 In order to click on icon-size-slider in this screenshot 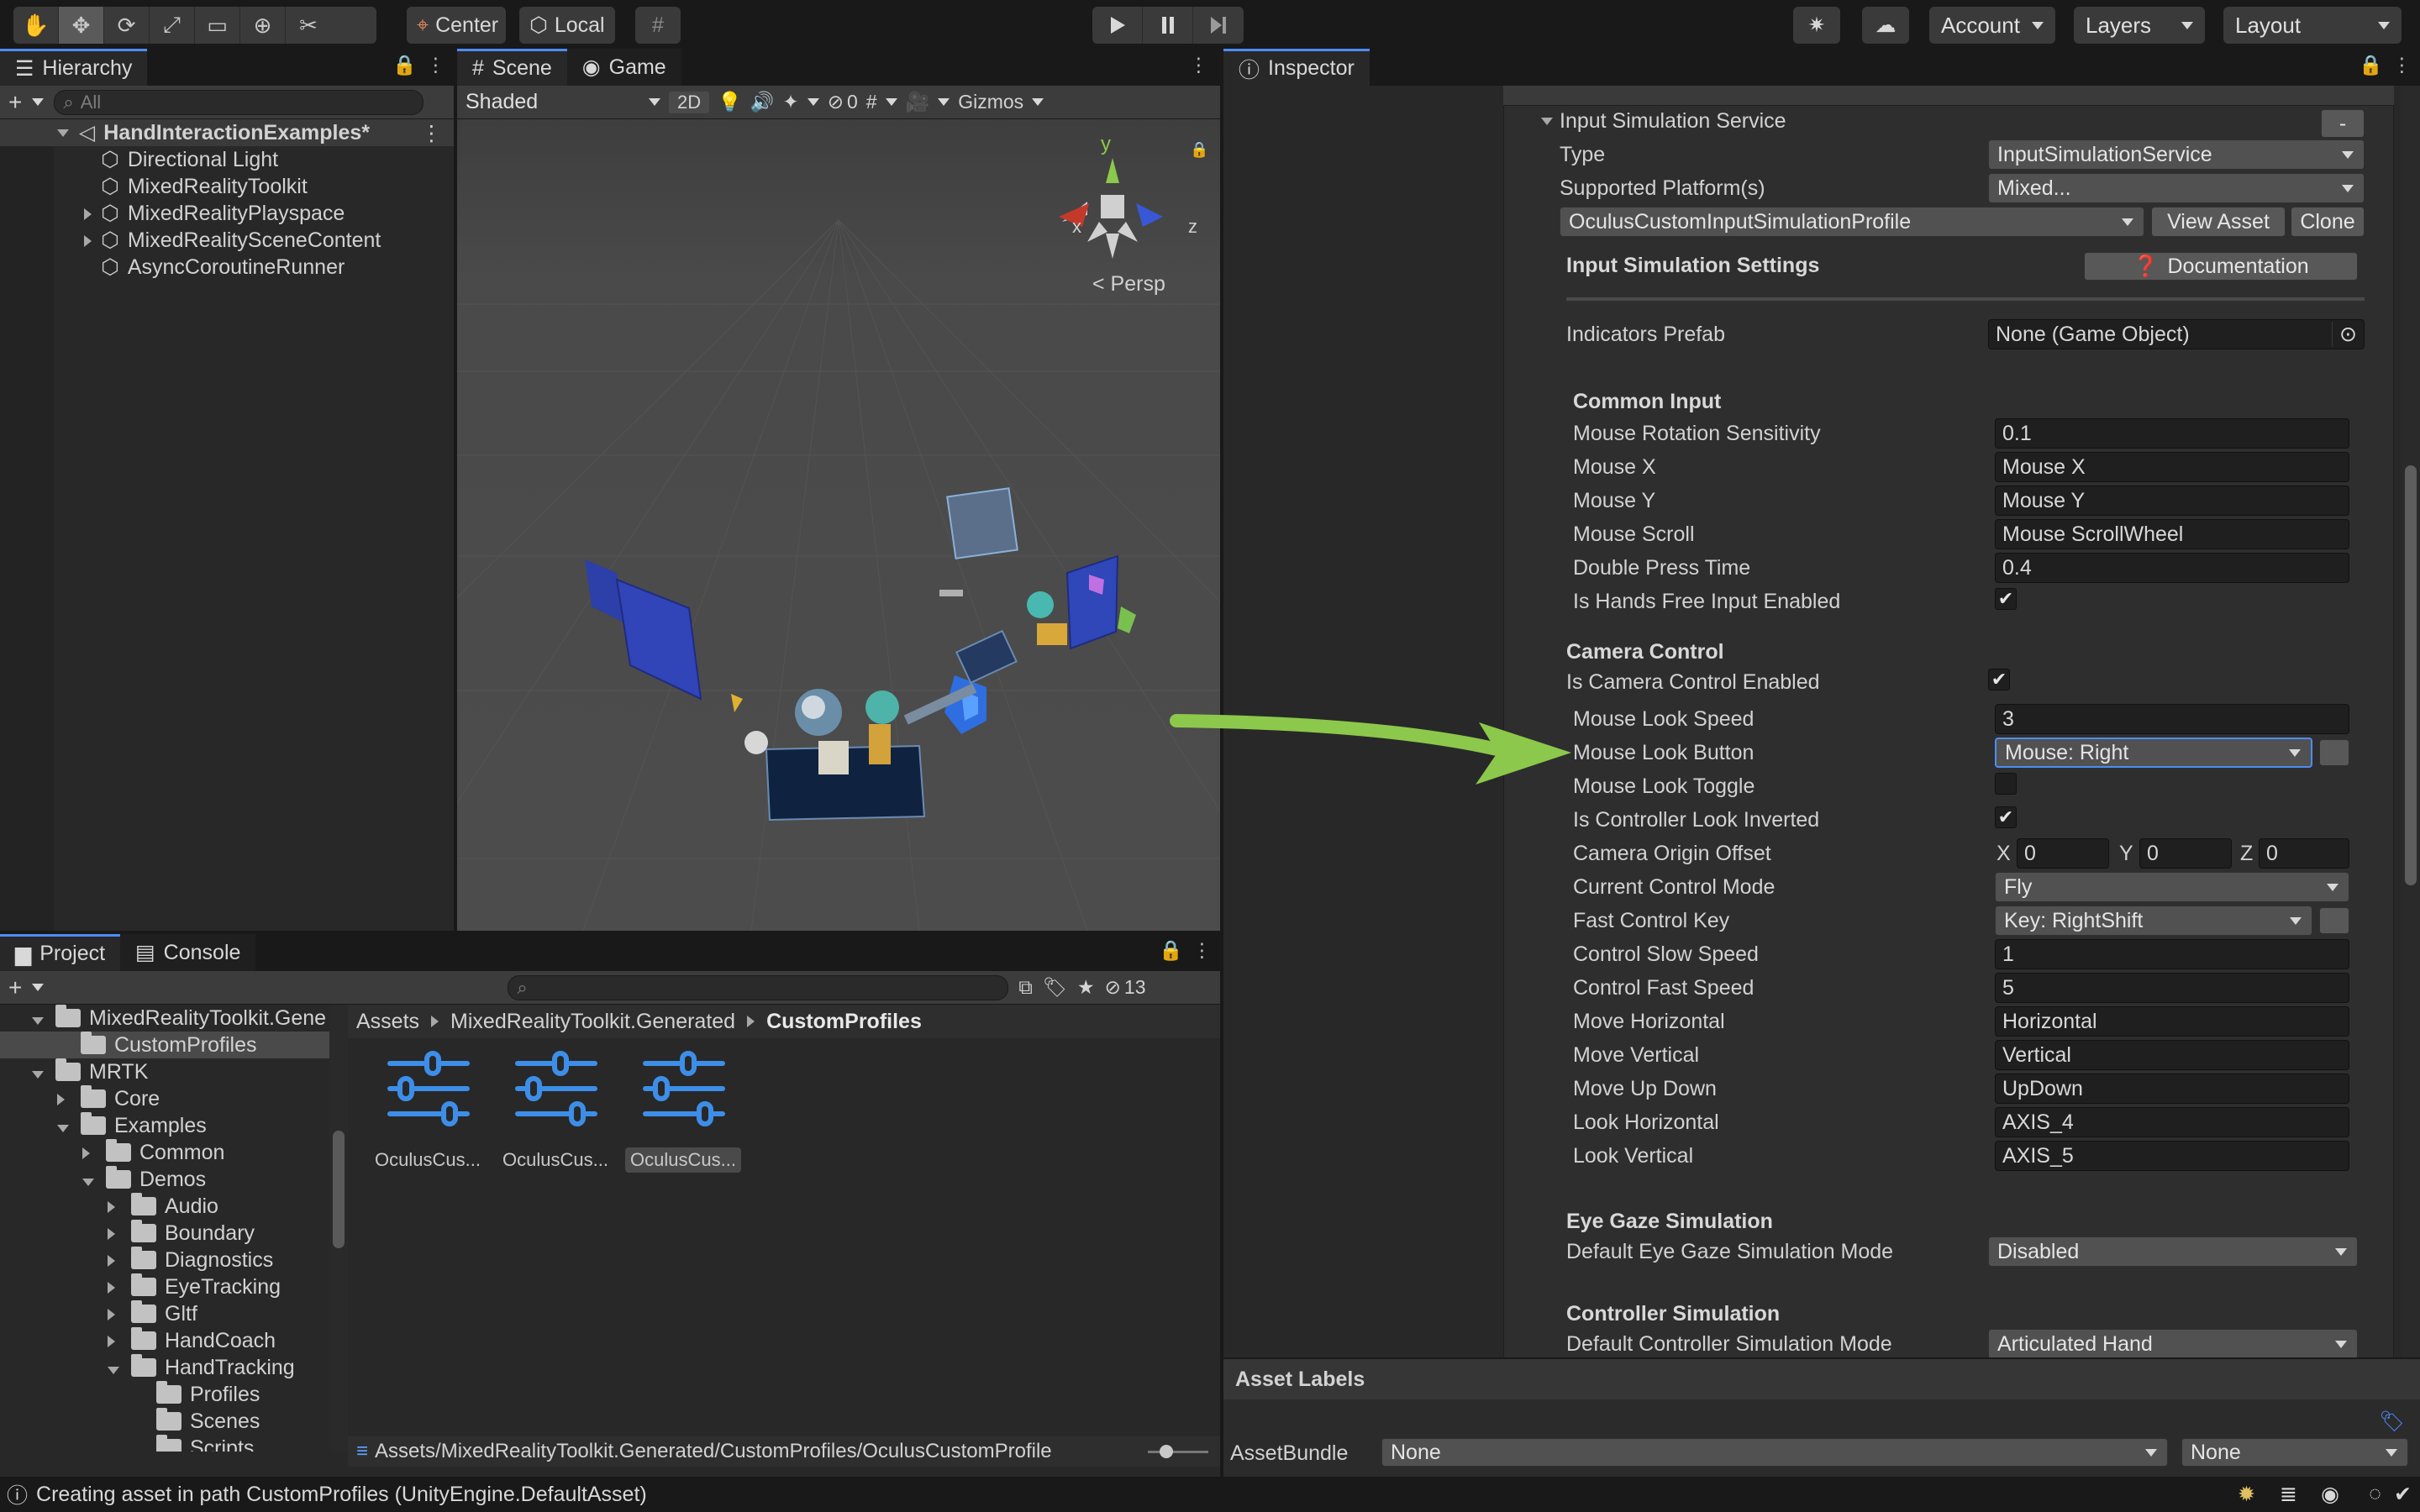, I will do `click(1178, 1452)`.